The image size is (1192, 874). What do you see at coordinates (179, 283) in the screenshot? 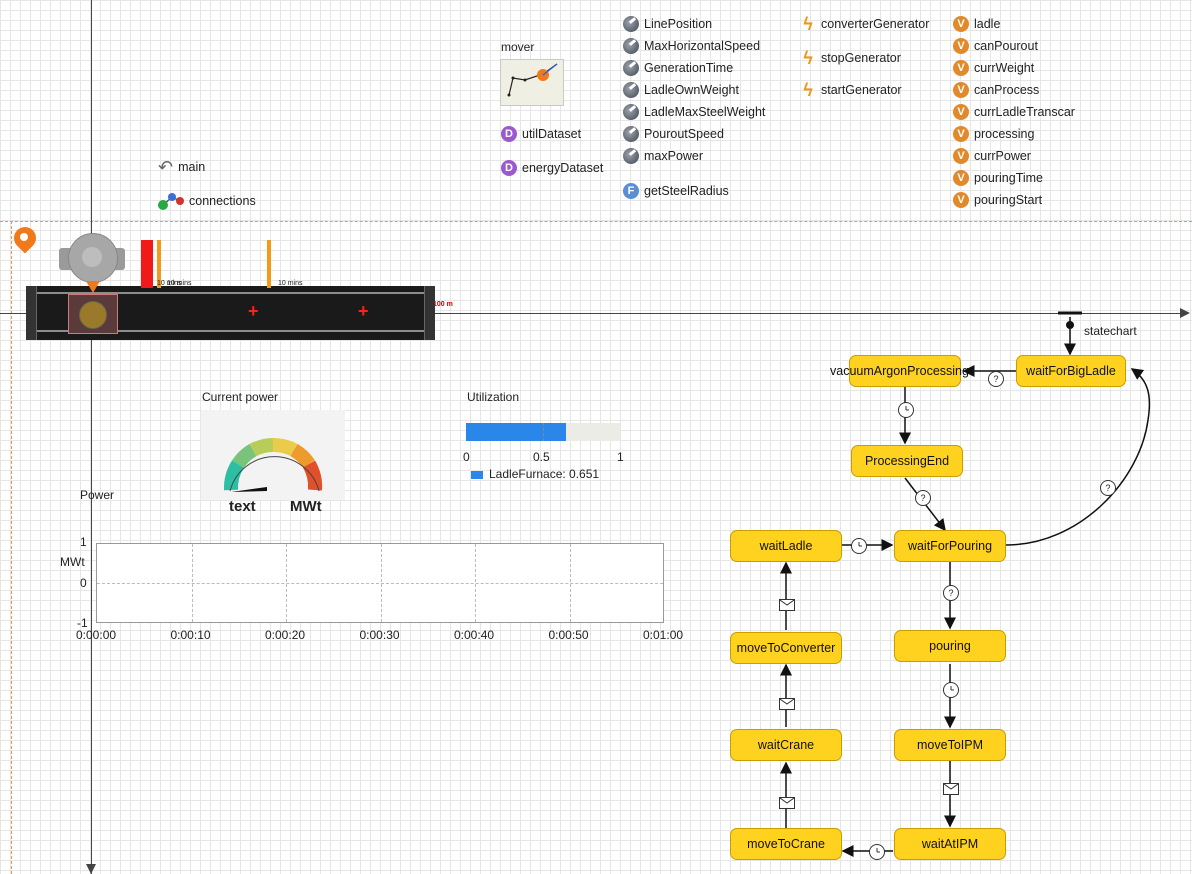
I see `generator-marker-label-2: 10 mins` at bounding box center [179, 283].